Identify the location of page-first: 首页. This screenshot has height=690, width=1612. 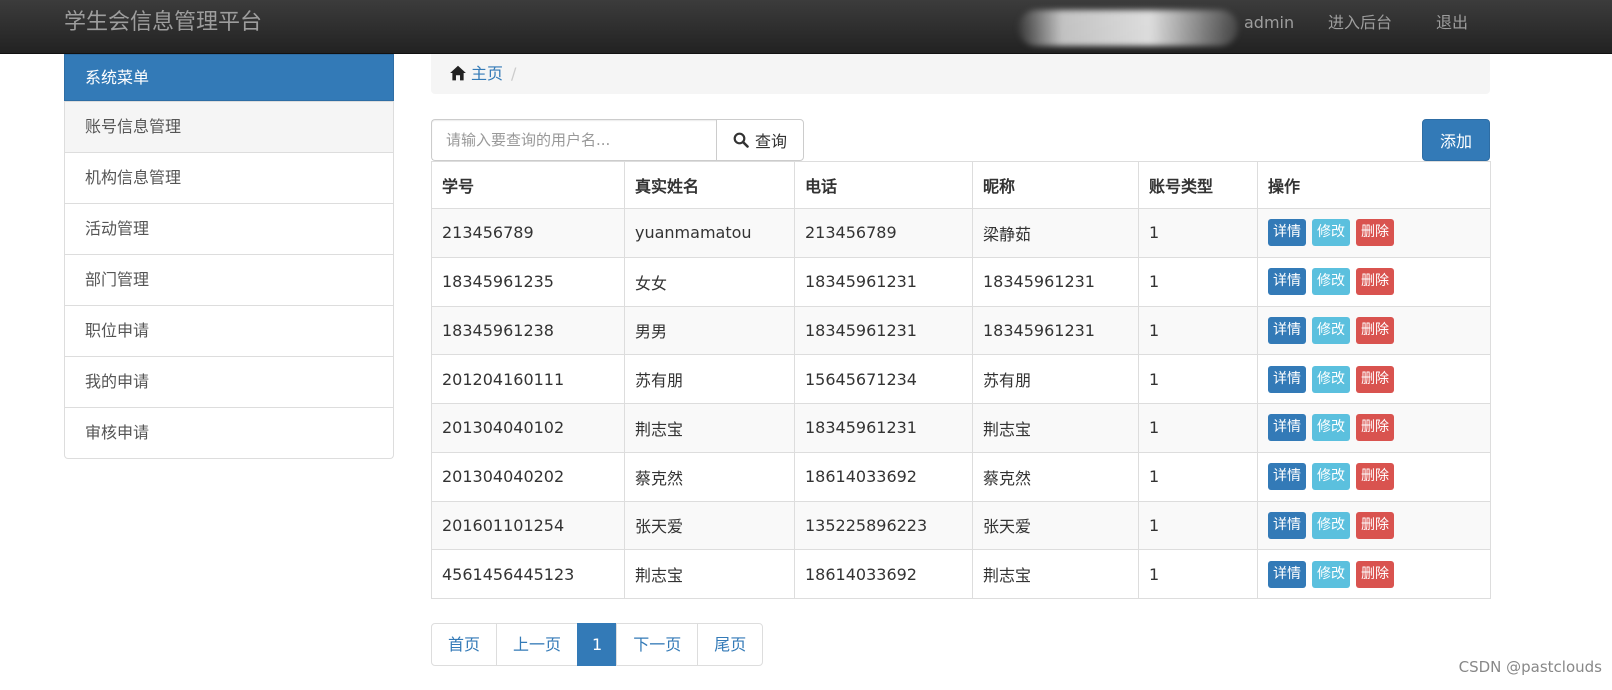
(464, 644).